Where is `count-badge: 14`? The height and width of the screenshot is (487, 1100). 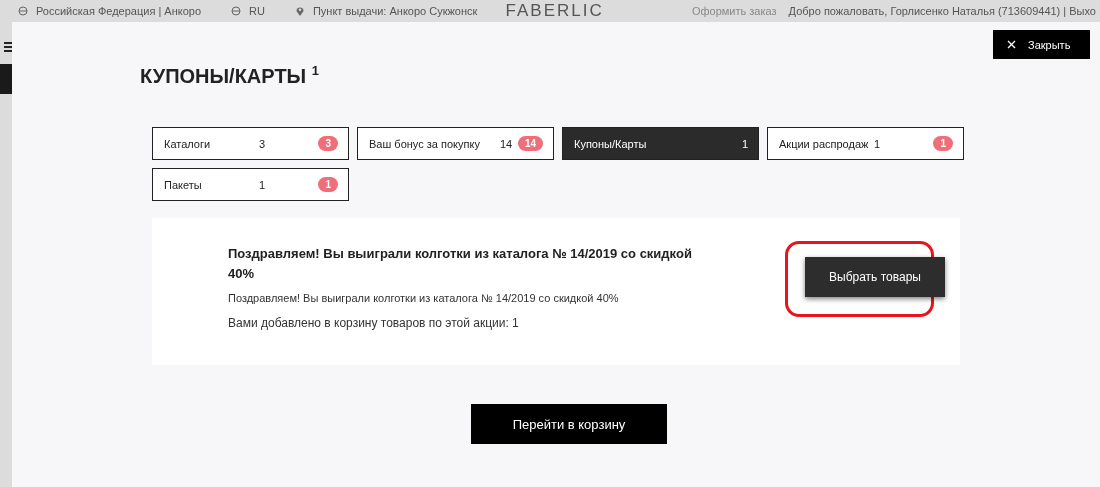 count-badge: 14 is located at coordinates (530, 143).